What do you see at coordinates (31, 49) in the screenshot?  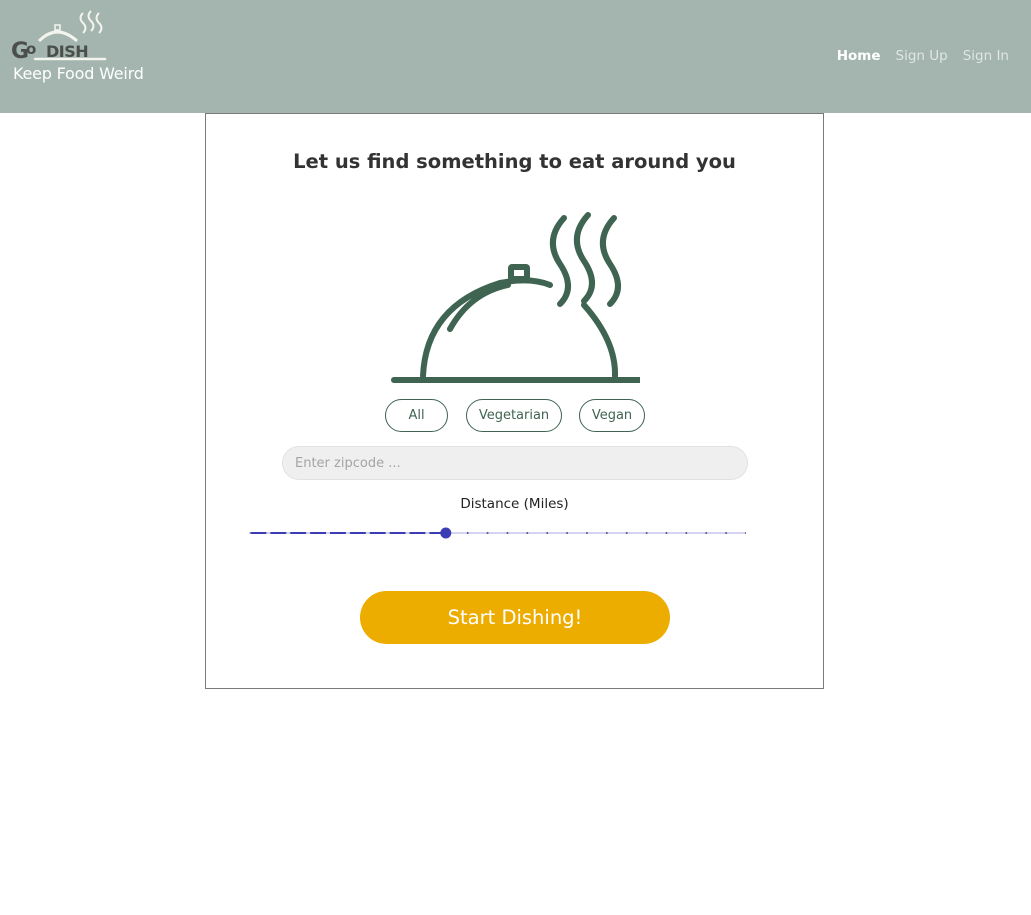 I see `svg-text: o` at bounding box center [31, 49].